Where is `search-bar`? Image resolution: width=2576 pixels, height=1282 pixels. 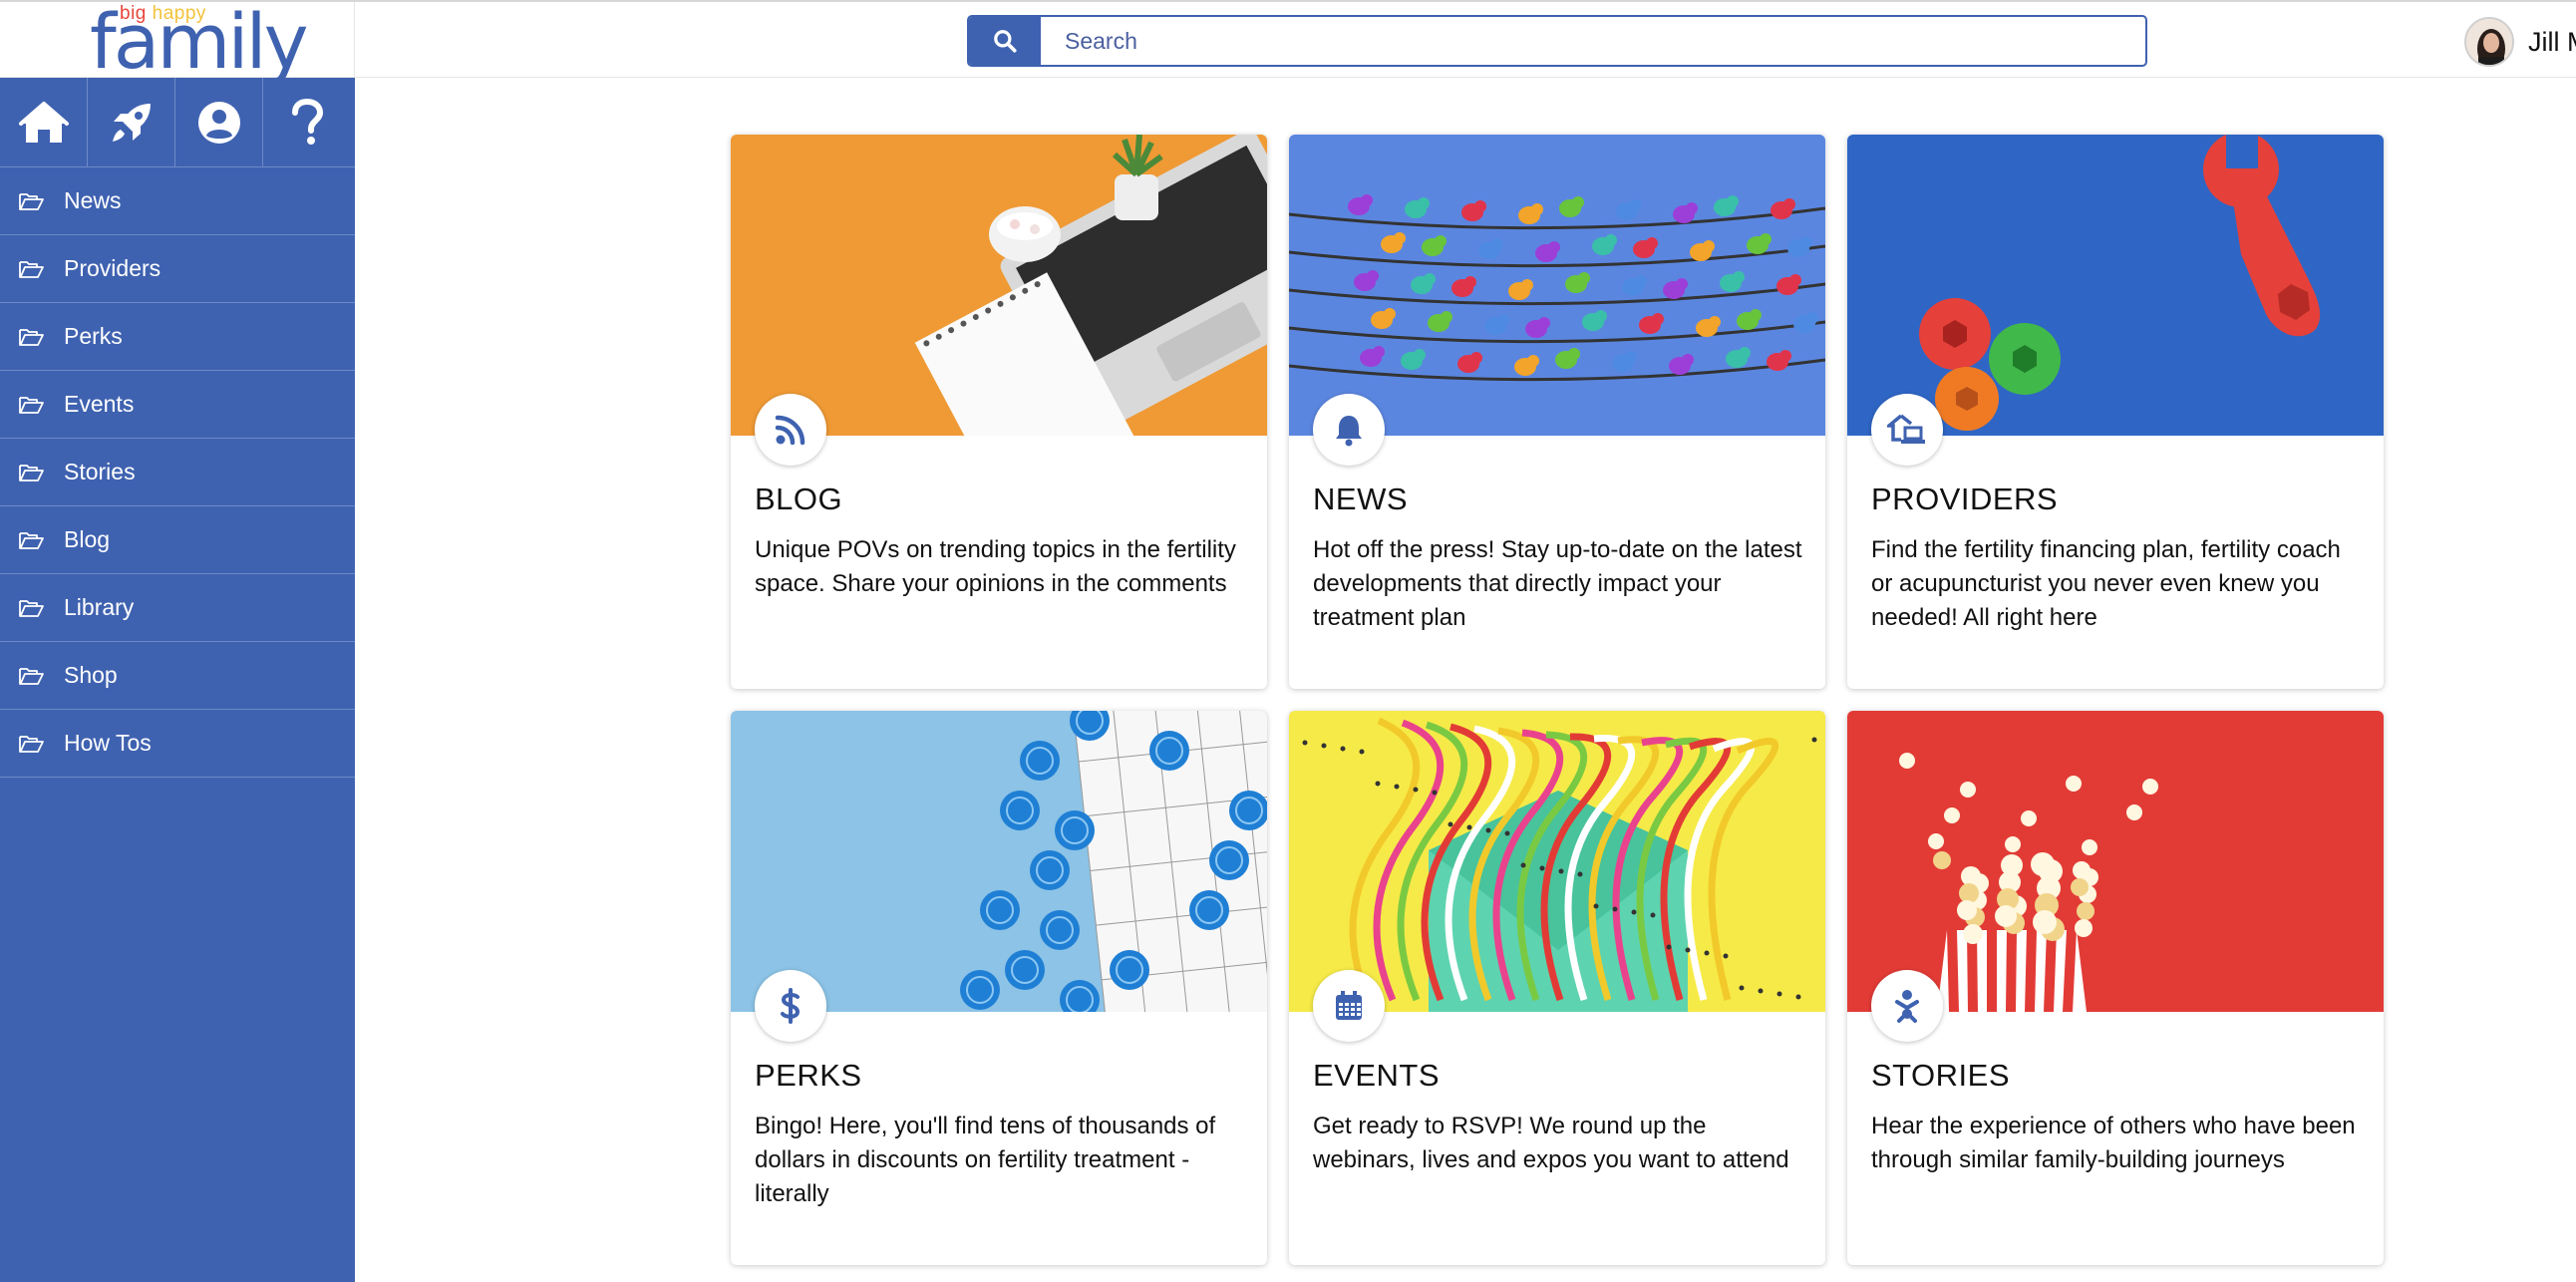 search-bar is located at coordinates (1557, 41).